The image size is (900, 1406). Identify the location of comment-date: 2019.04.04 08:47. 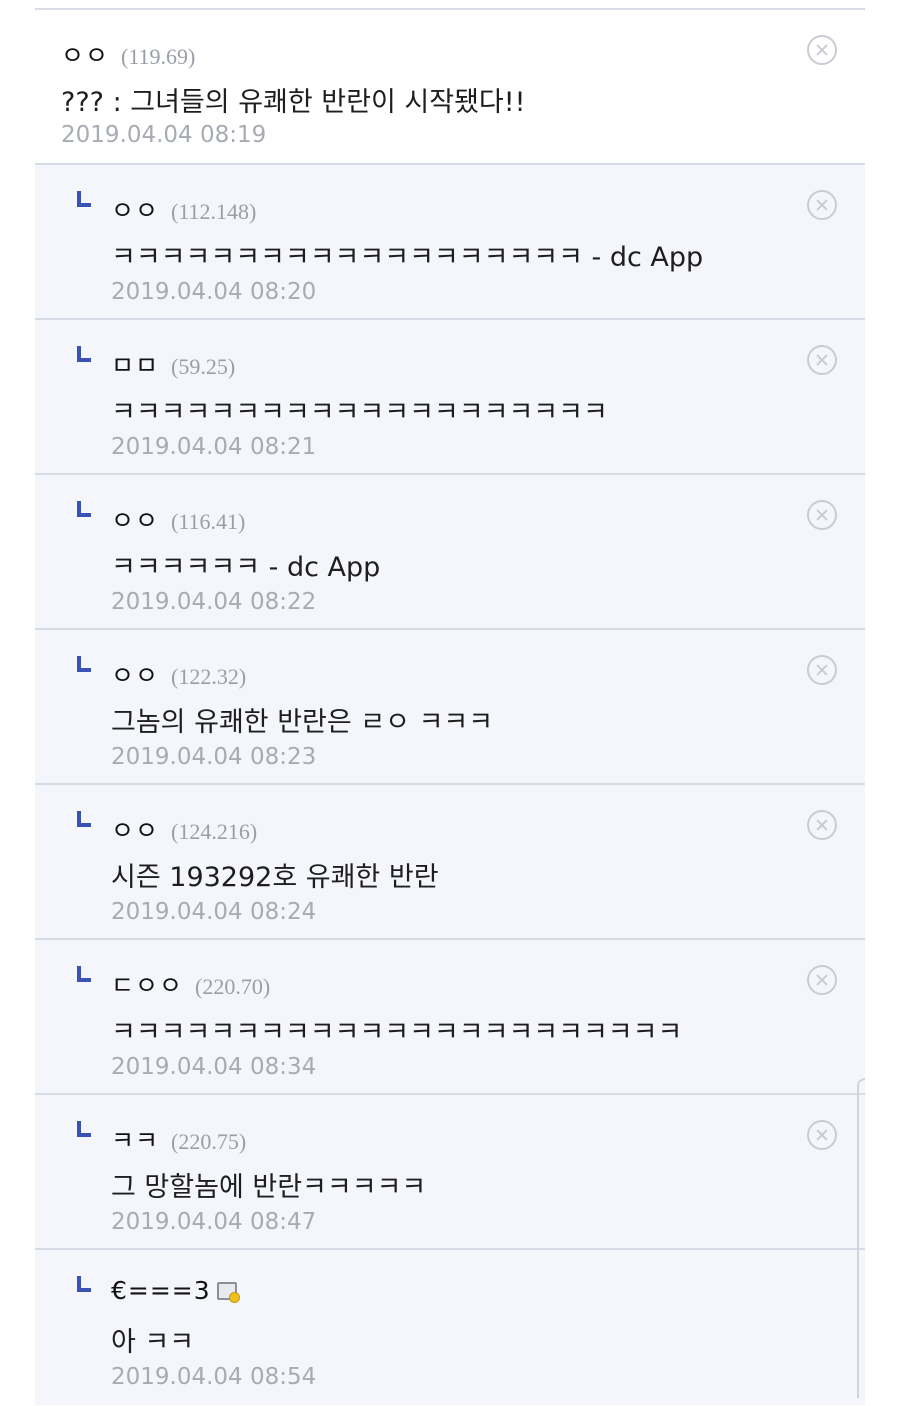
(214, 1222).